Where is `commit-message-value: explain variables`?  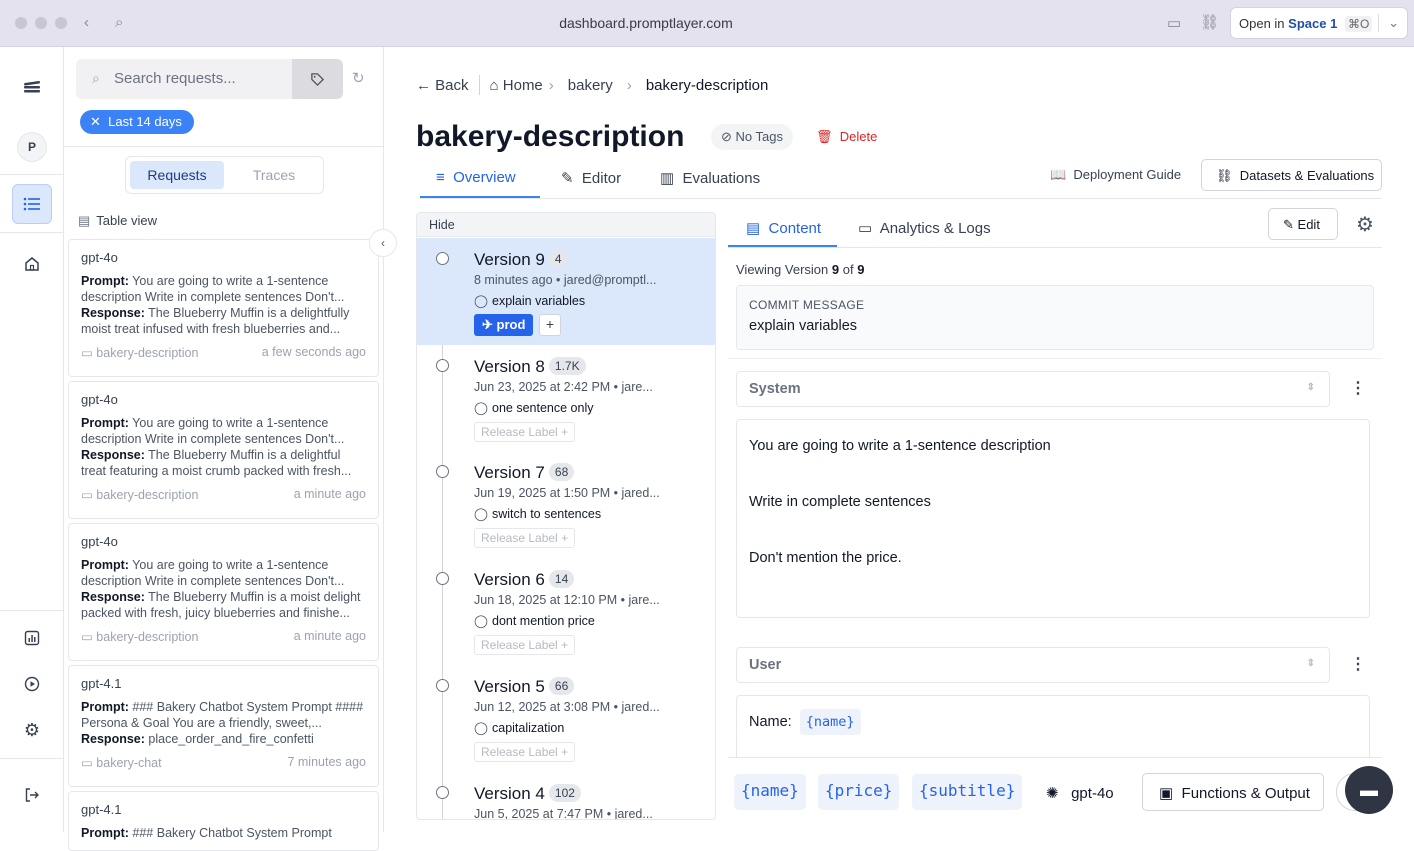
commit-message-value: explain variables is located at coordinates (803, 326).